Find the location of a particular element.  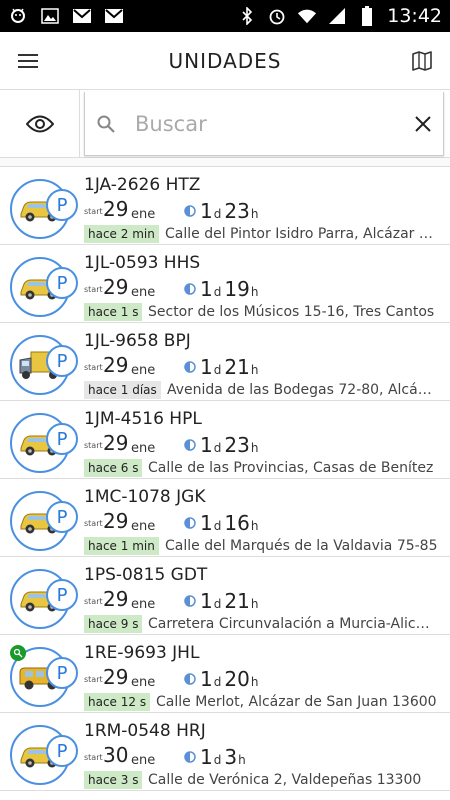

search-input is located at coordinates (264, 123).